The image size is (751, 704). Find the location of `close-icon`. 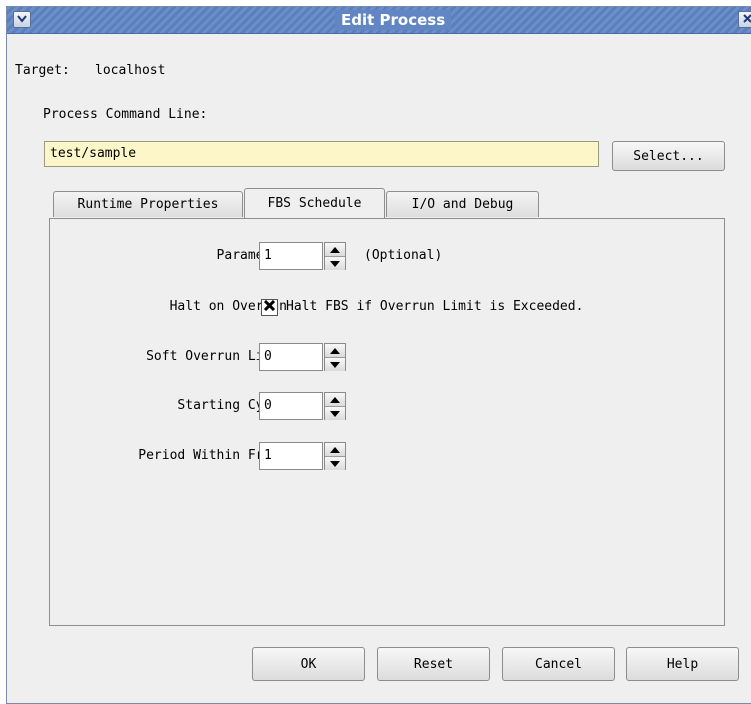

close-icon is located at coordinates (746, 19).